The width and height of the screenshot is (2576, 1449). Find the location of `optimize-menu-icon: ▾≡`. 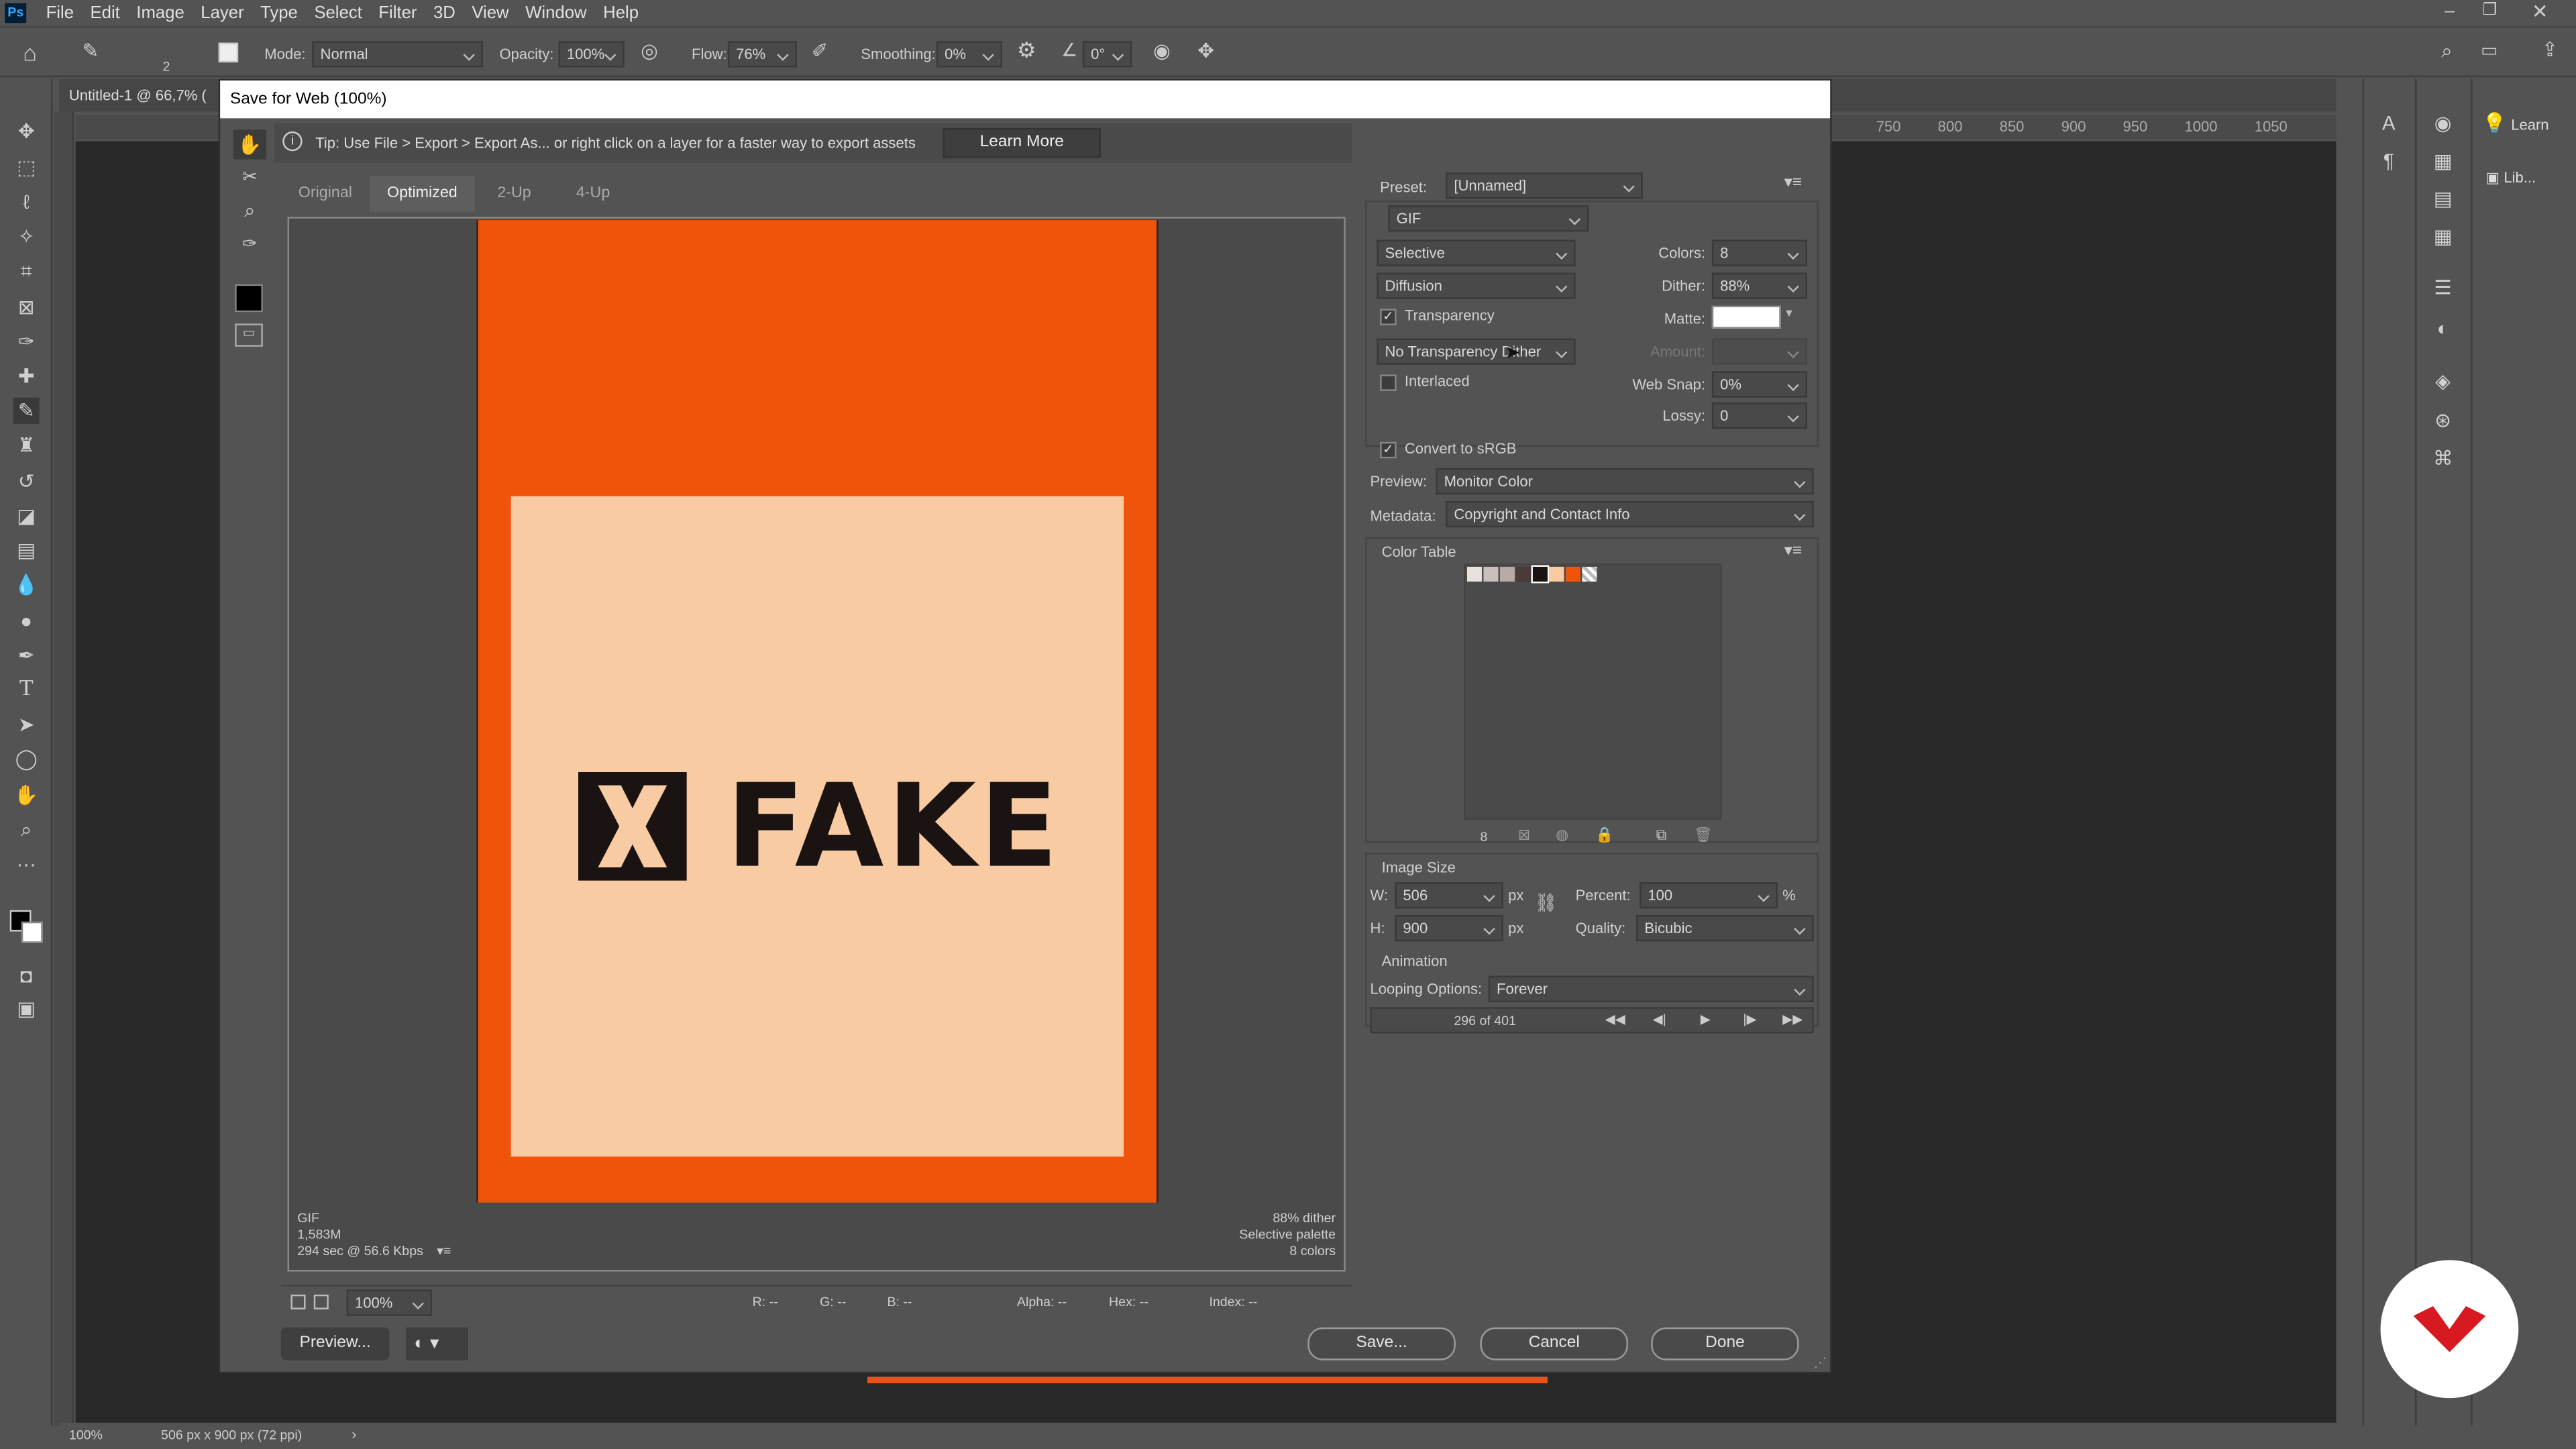

optimize-menu-icon: ▾≡ is located at coordinates (1793, 183).